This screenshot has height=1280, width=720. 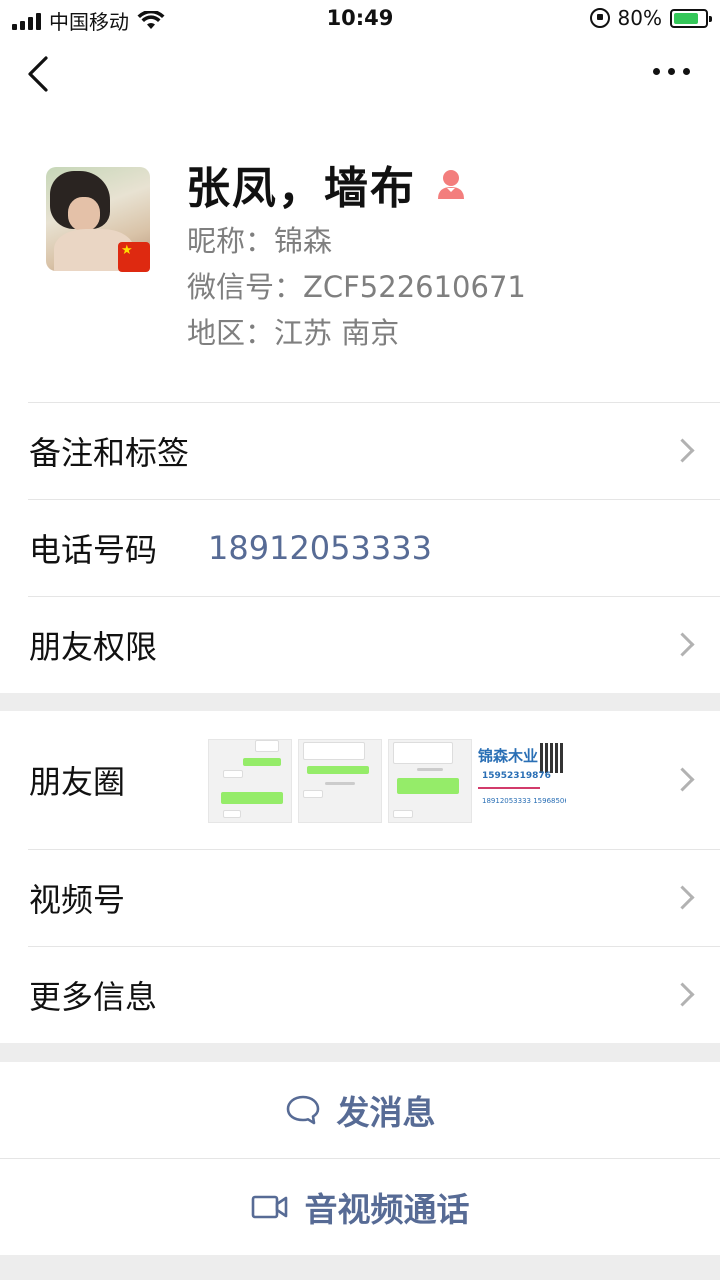 I want to click on battery-charging-icon, so click(x=691, y=18).